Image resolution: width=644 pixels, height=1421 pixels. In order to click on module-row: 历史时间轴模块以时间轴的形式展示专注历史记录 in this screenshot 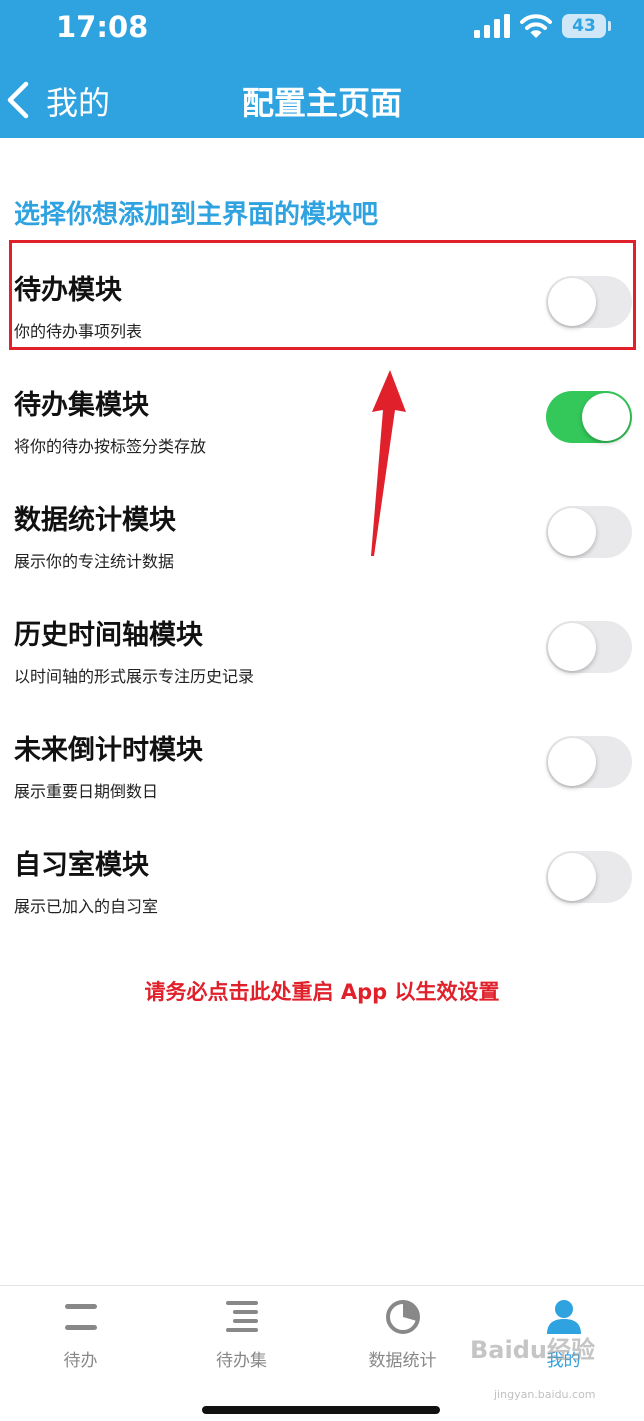, I will do `click(322, 668)`.